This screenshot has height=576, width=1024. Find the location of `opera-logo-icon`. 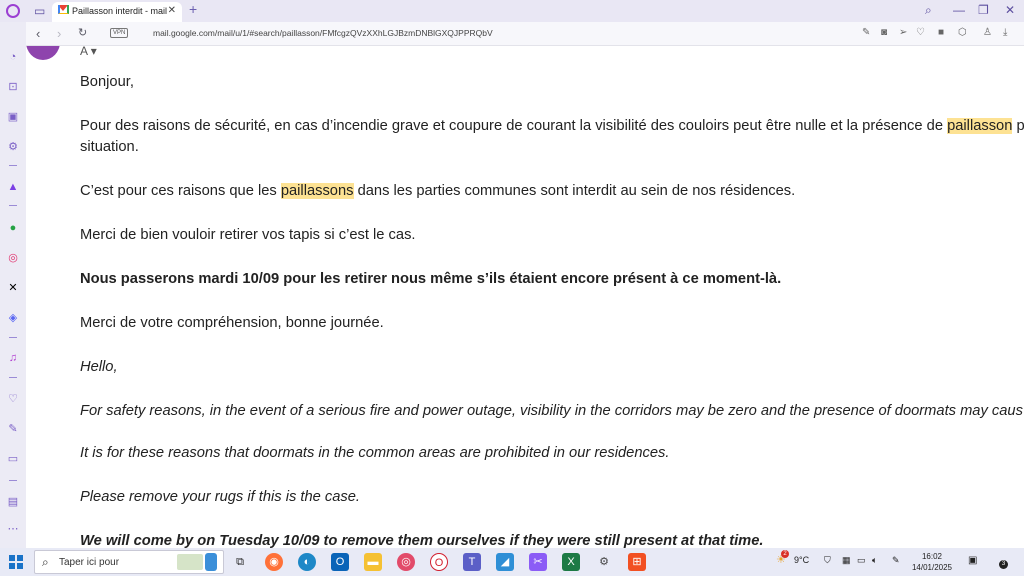

opera-logo-icon is located at coordinates (13, 11).